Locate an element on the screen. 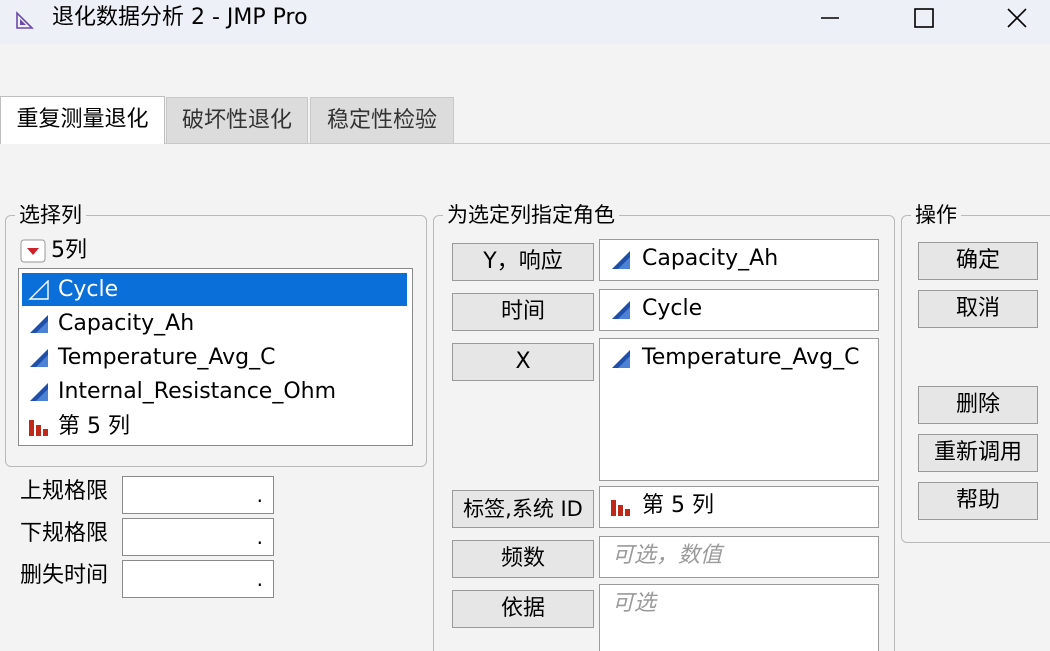 This screenshot has height=651, width=1050. usl-input: . is located at coordinates (198, 495).